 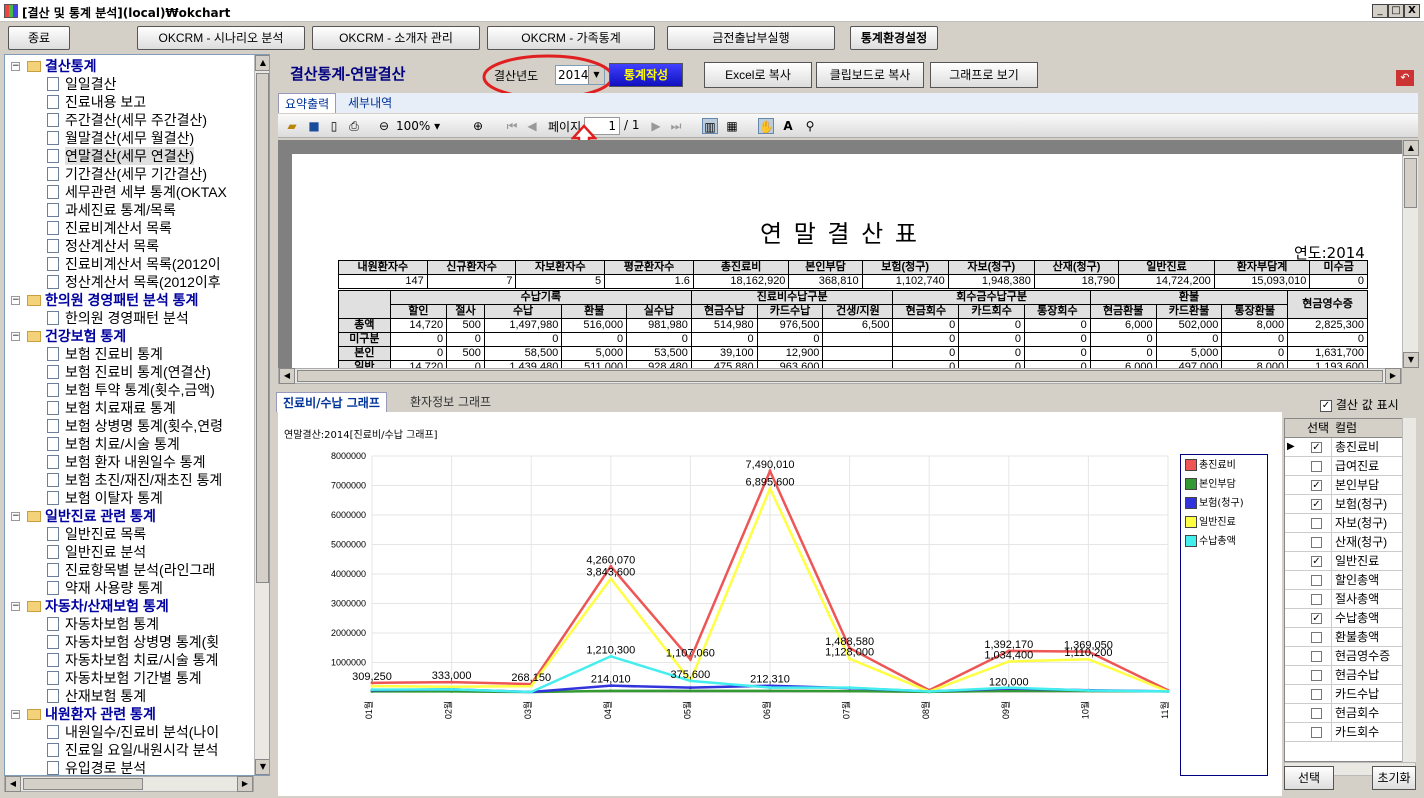 I want to click on grid-row: ✓ 본인부담, so click(x=1350, y=485).